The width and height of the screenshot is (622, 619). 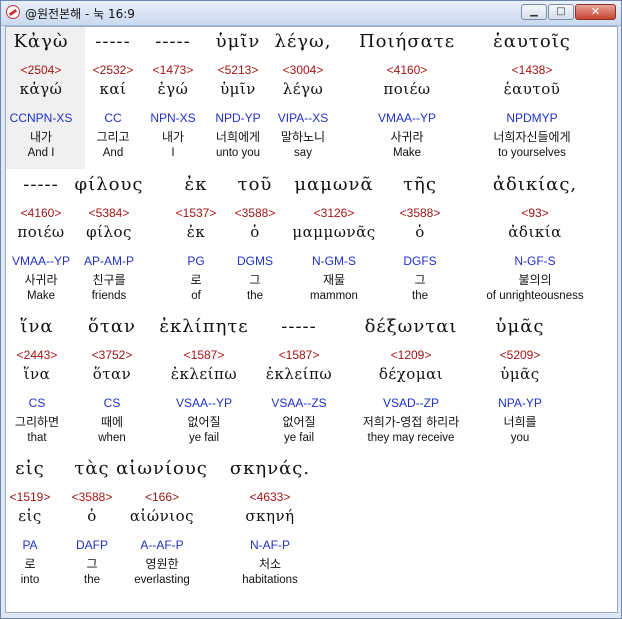 I want to click on word-greek: σκηνάς., so click(x=270, y=468).